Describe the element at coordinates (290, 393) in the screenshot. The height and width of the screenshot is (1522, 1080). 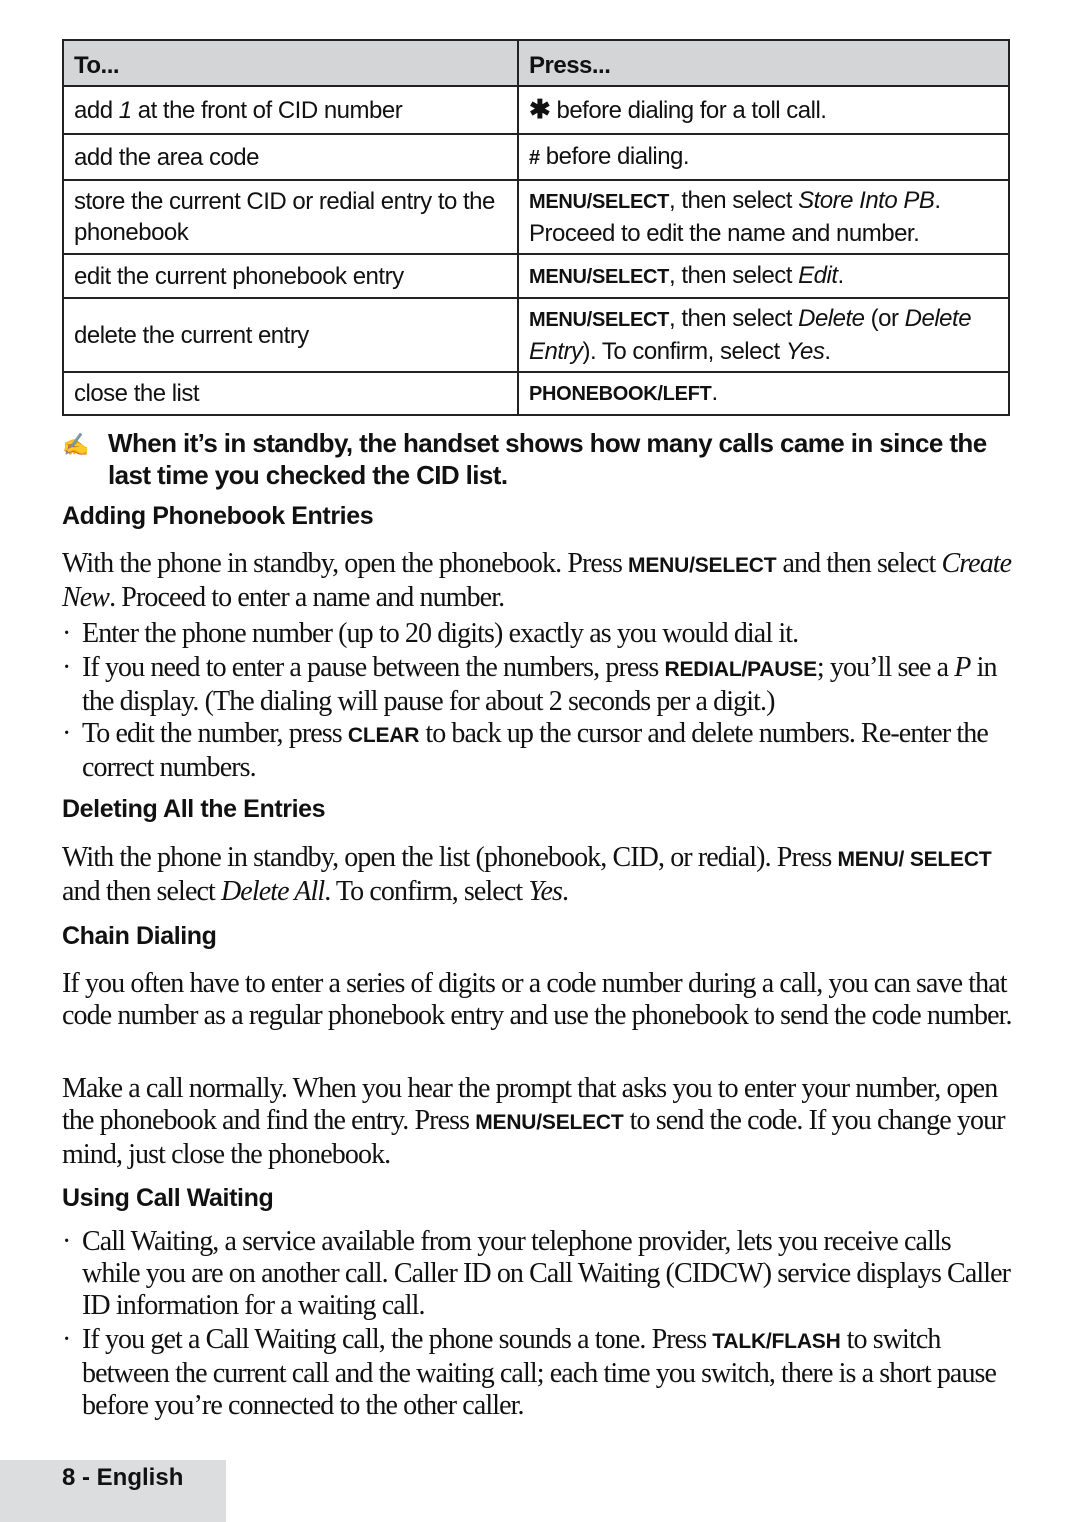
I see `cell-to: close the list` at that location.